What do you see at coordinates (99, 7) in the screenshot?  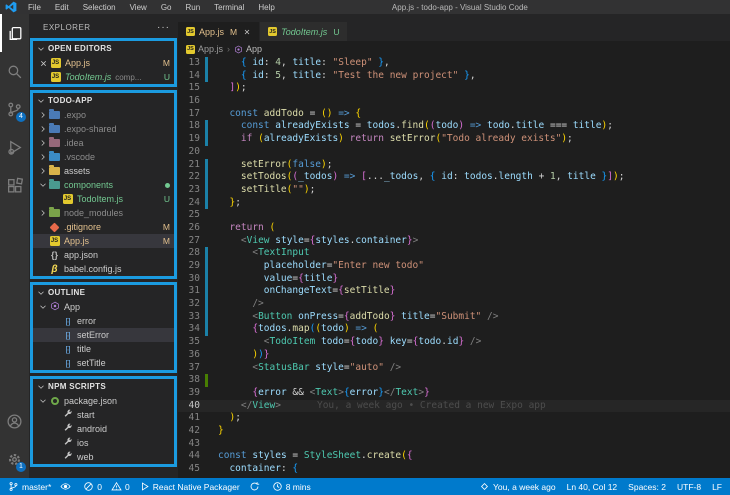 I see `menu-item-selection: Selection` at bounding box center [99, 7].